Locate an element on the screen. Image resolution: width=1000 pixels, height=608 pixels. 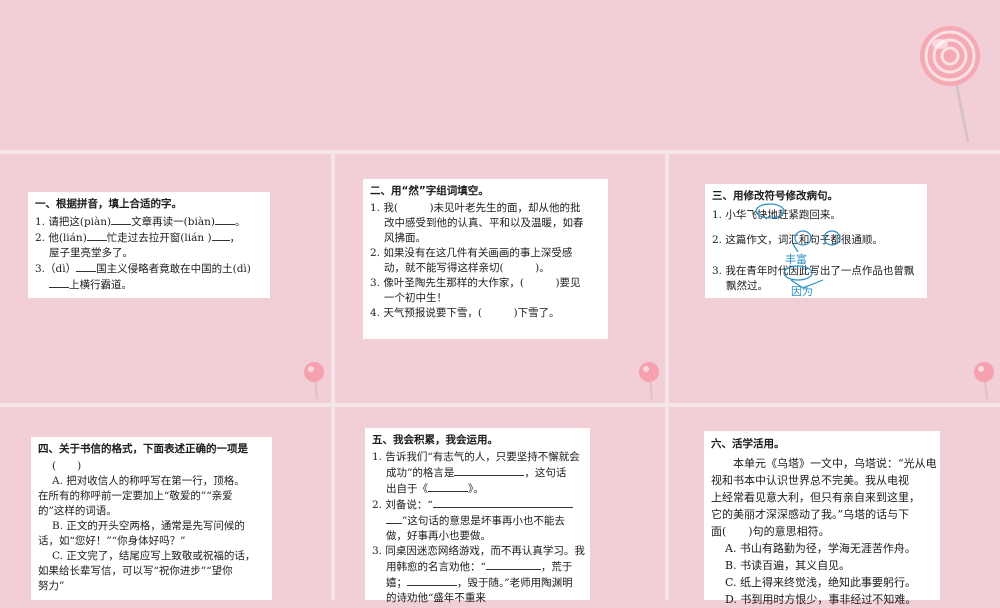
card-title: 二、用“然”字组词填空。 is located at coordinates (429, 191).